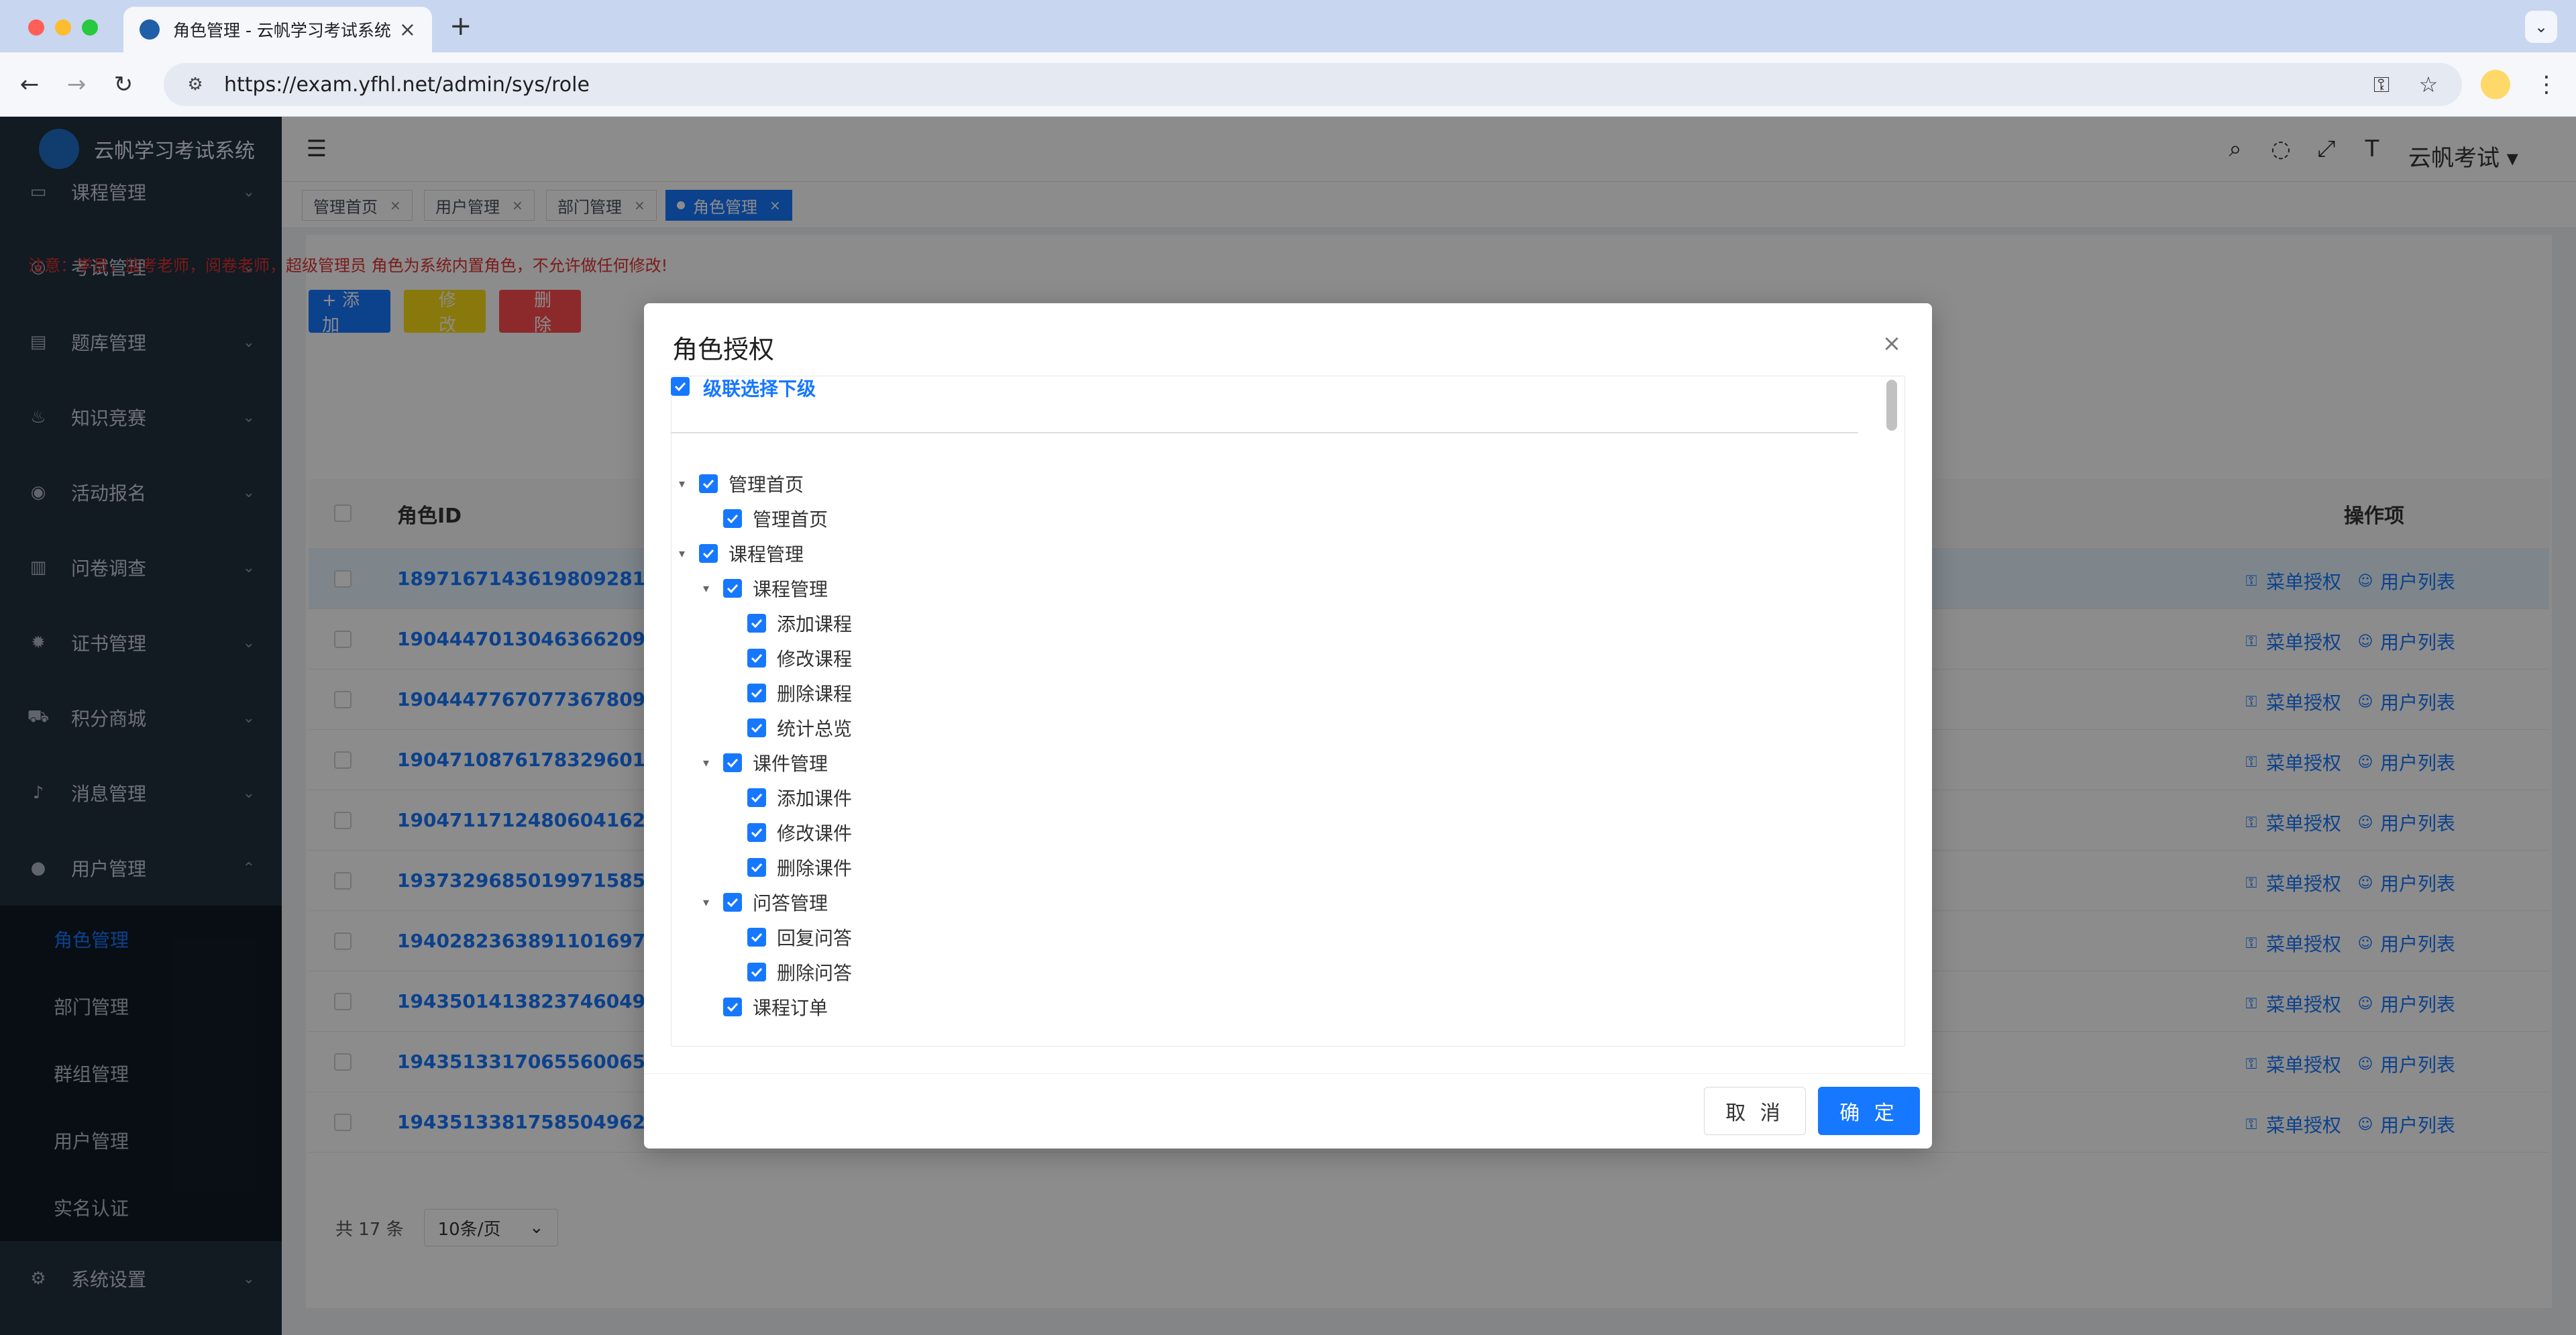  Describe the element at coordinates (815, 694) in the screenshot. I see `tree-node-label: 删除课程` at that location.